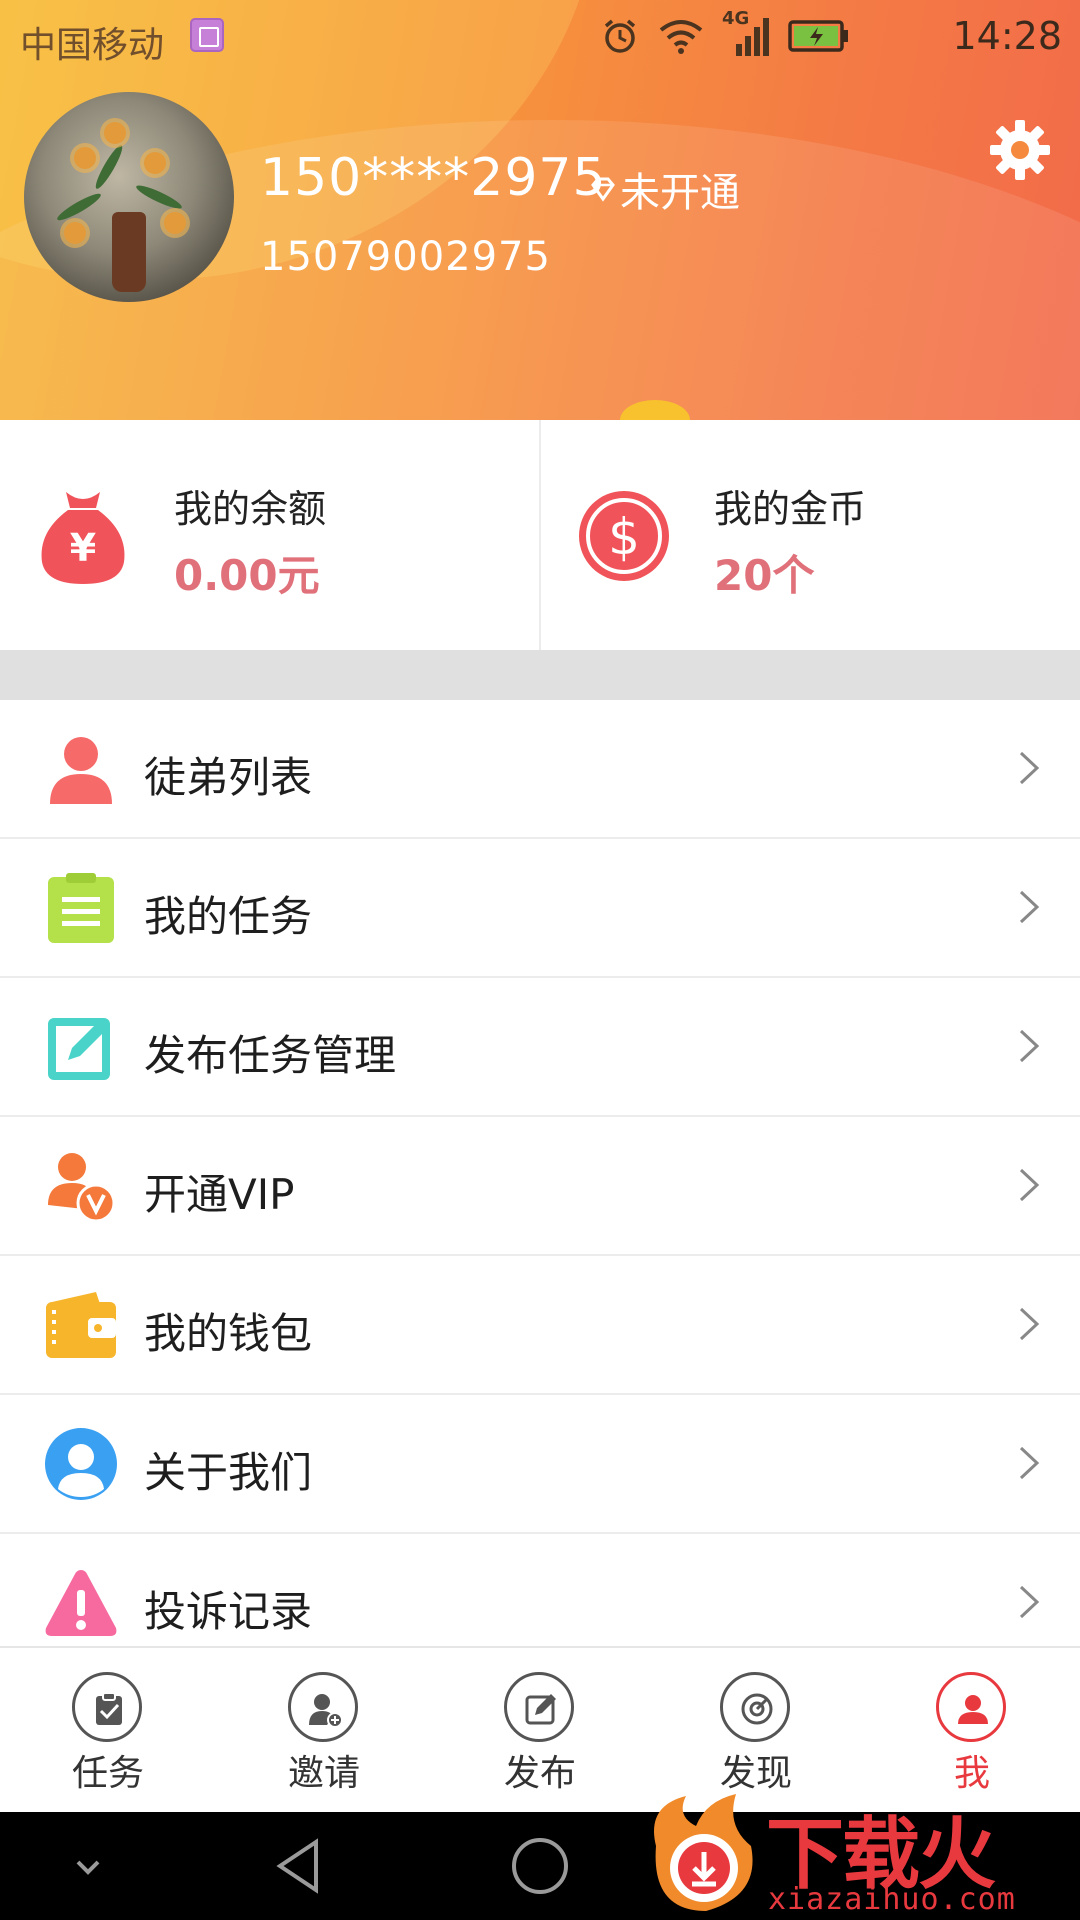 This screenshot has width=1080, height=1920. What do you see at coordinates (270, 1055) in the screenshot?
I see `menu-item-label: 发布任务管理` at bounding box center [270, 1055].